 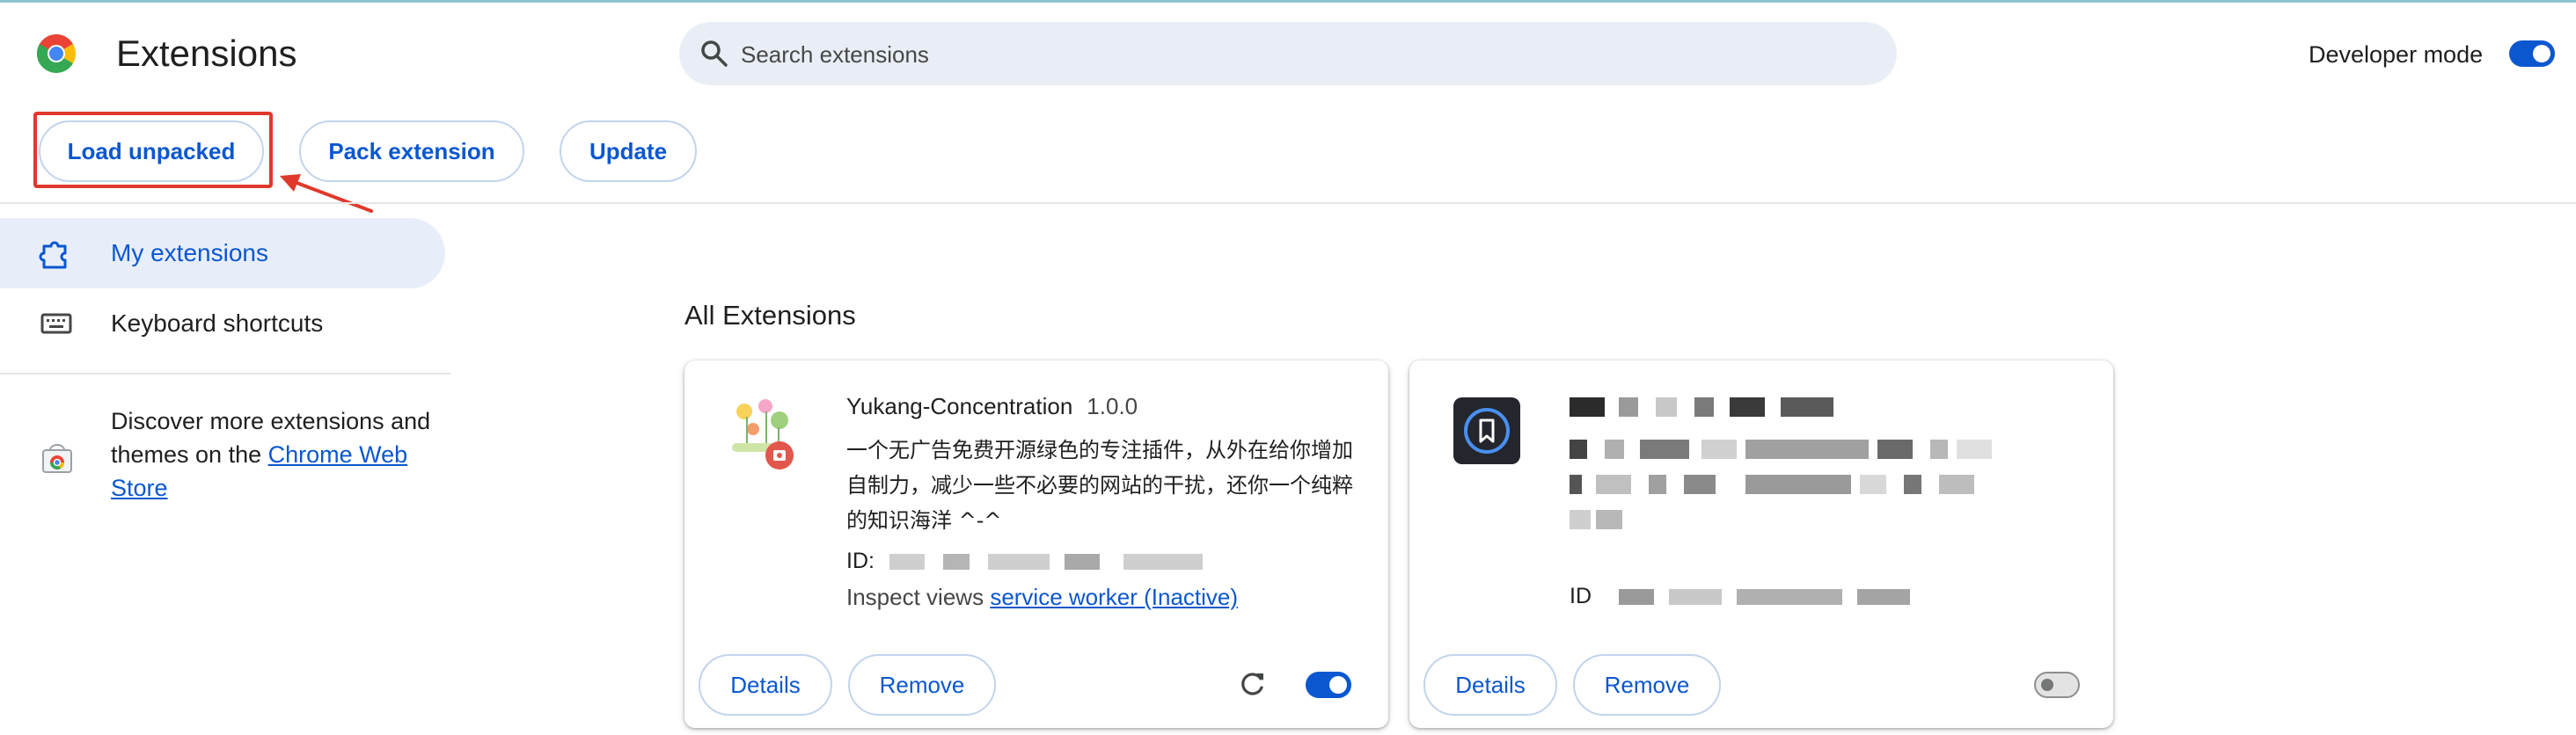 I want to click on header: Extensions Developer mode, so click(x=1288, y=54).